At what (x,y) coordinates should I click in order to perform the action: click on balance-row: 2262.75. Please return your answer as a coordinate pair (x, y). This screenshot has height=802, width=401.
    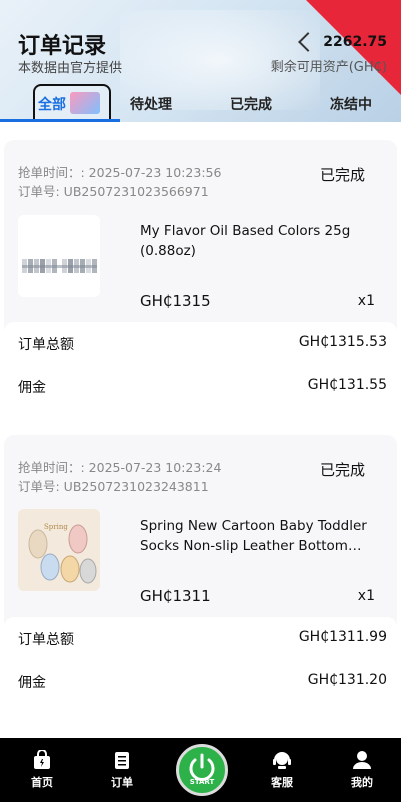
    Looking at the image, I should click on (342, 42).